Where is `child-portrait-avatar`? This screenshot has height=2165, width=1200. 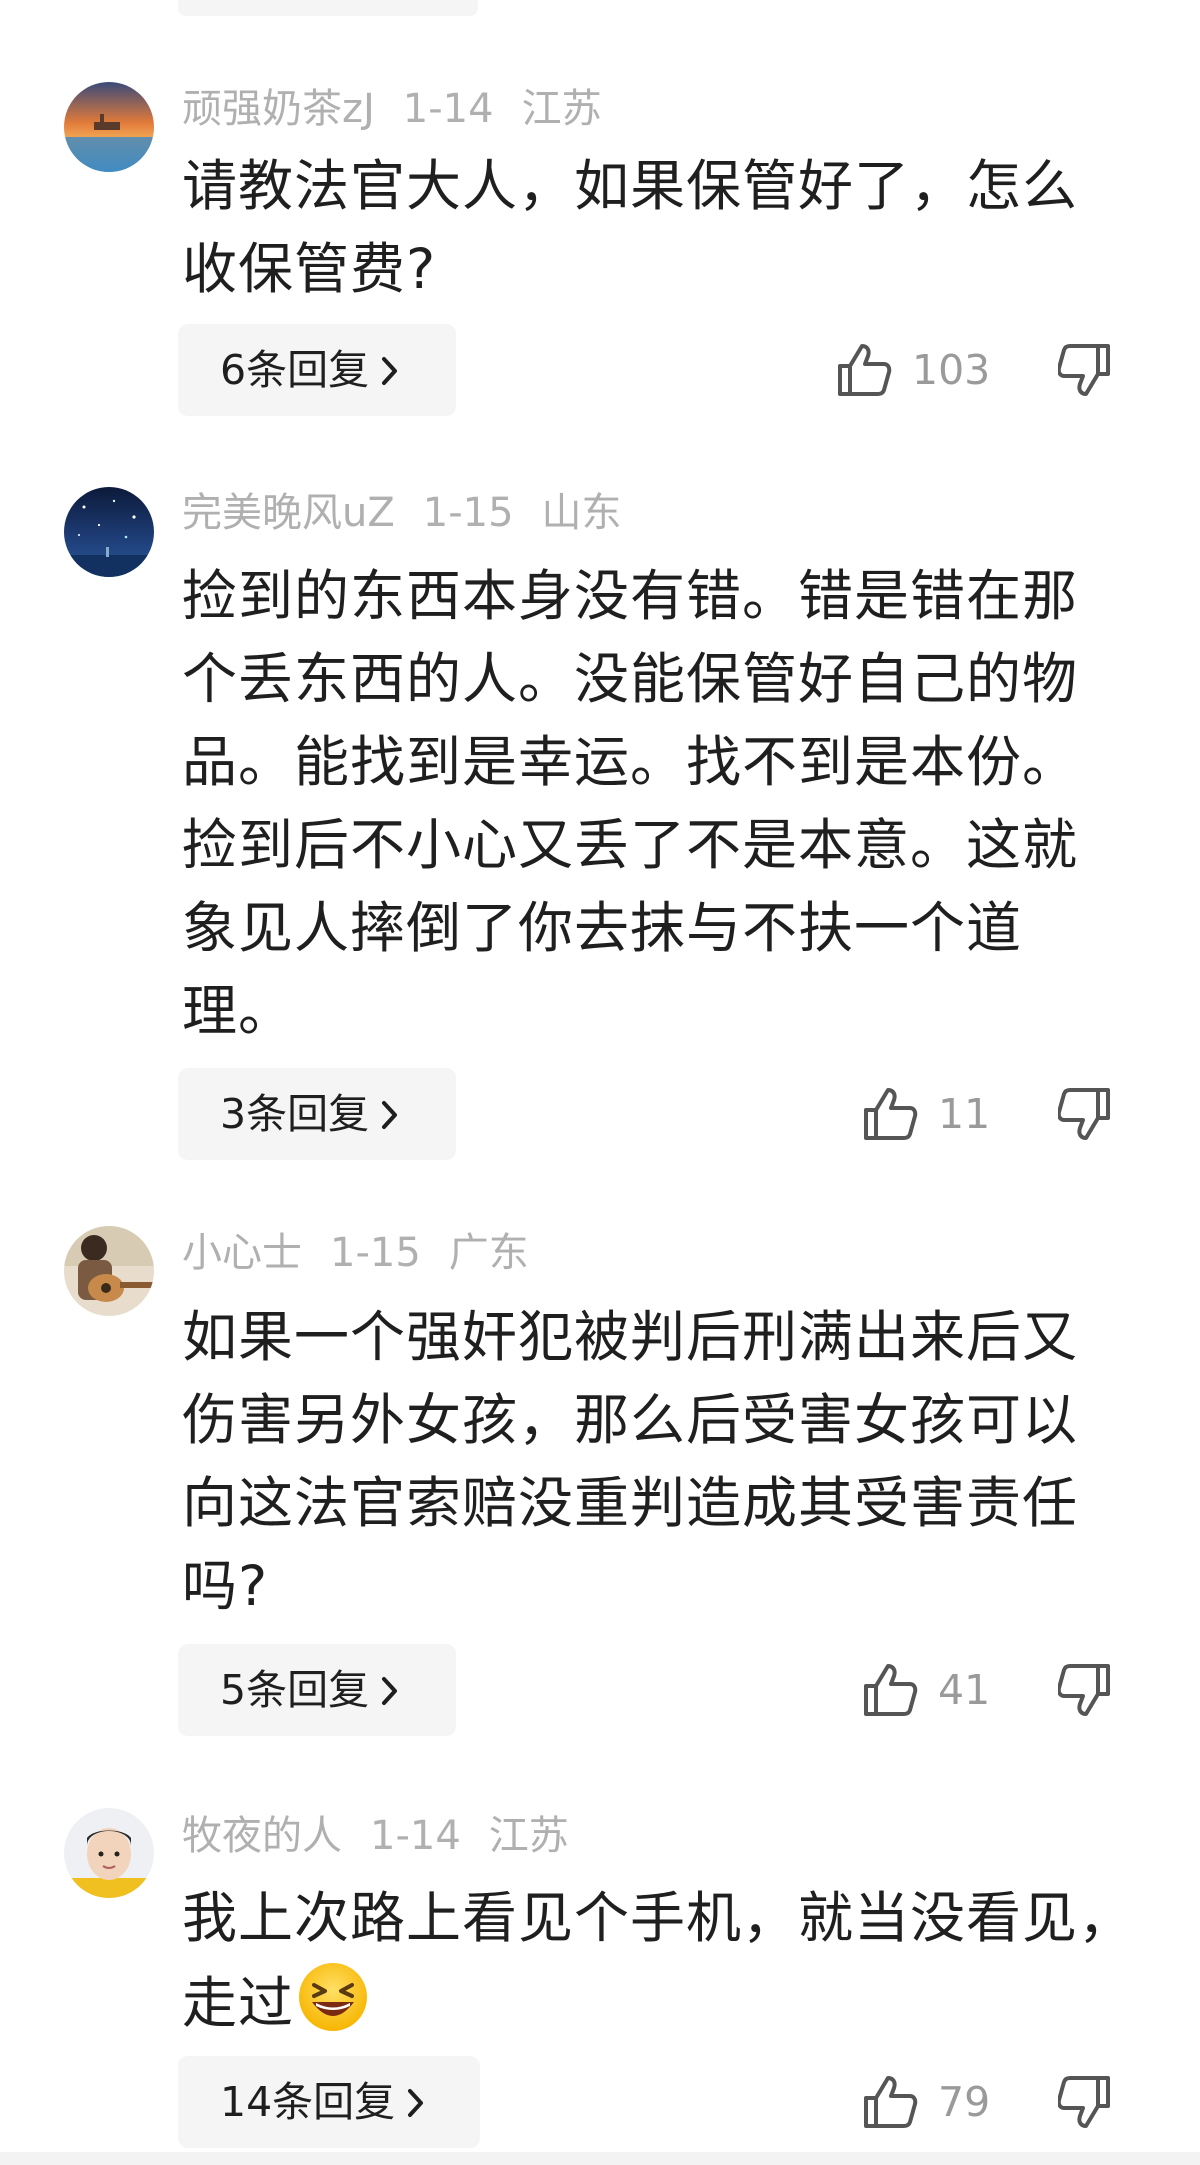 child-portrait-avatar is located at coordinates (109, 1853).